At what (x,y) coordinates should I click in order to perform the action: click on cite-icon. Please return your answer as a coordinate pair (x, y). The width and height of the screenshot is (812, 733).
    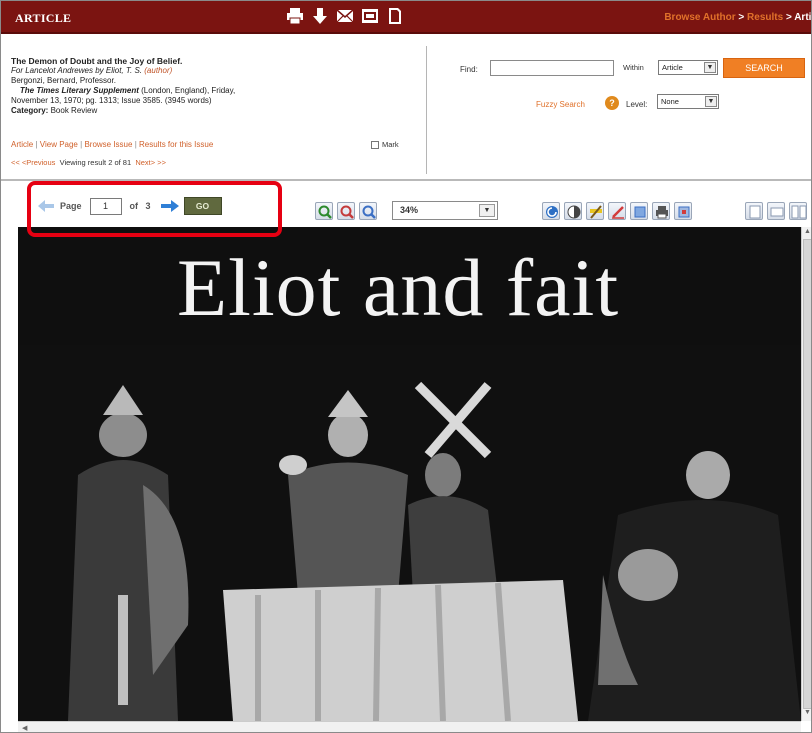
    Looking at the image, I should click on (370, 16).